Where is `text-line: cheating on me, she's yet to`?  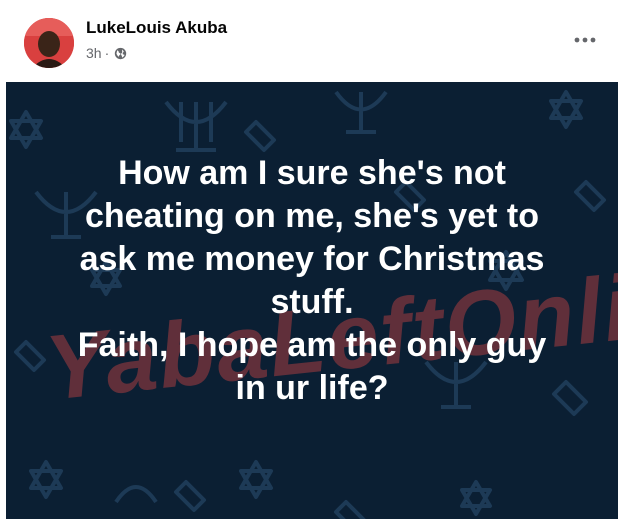 text-line: cheating on me, she's yet to is located at coordinates (312, 216).